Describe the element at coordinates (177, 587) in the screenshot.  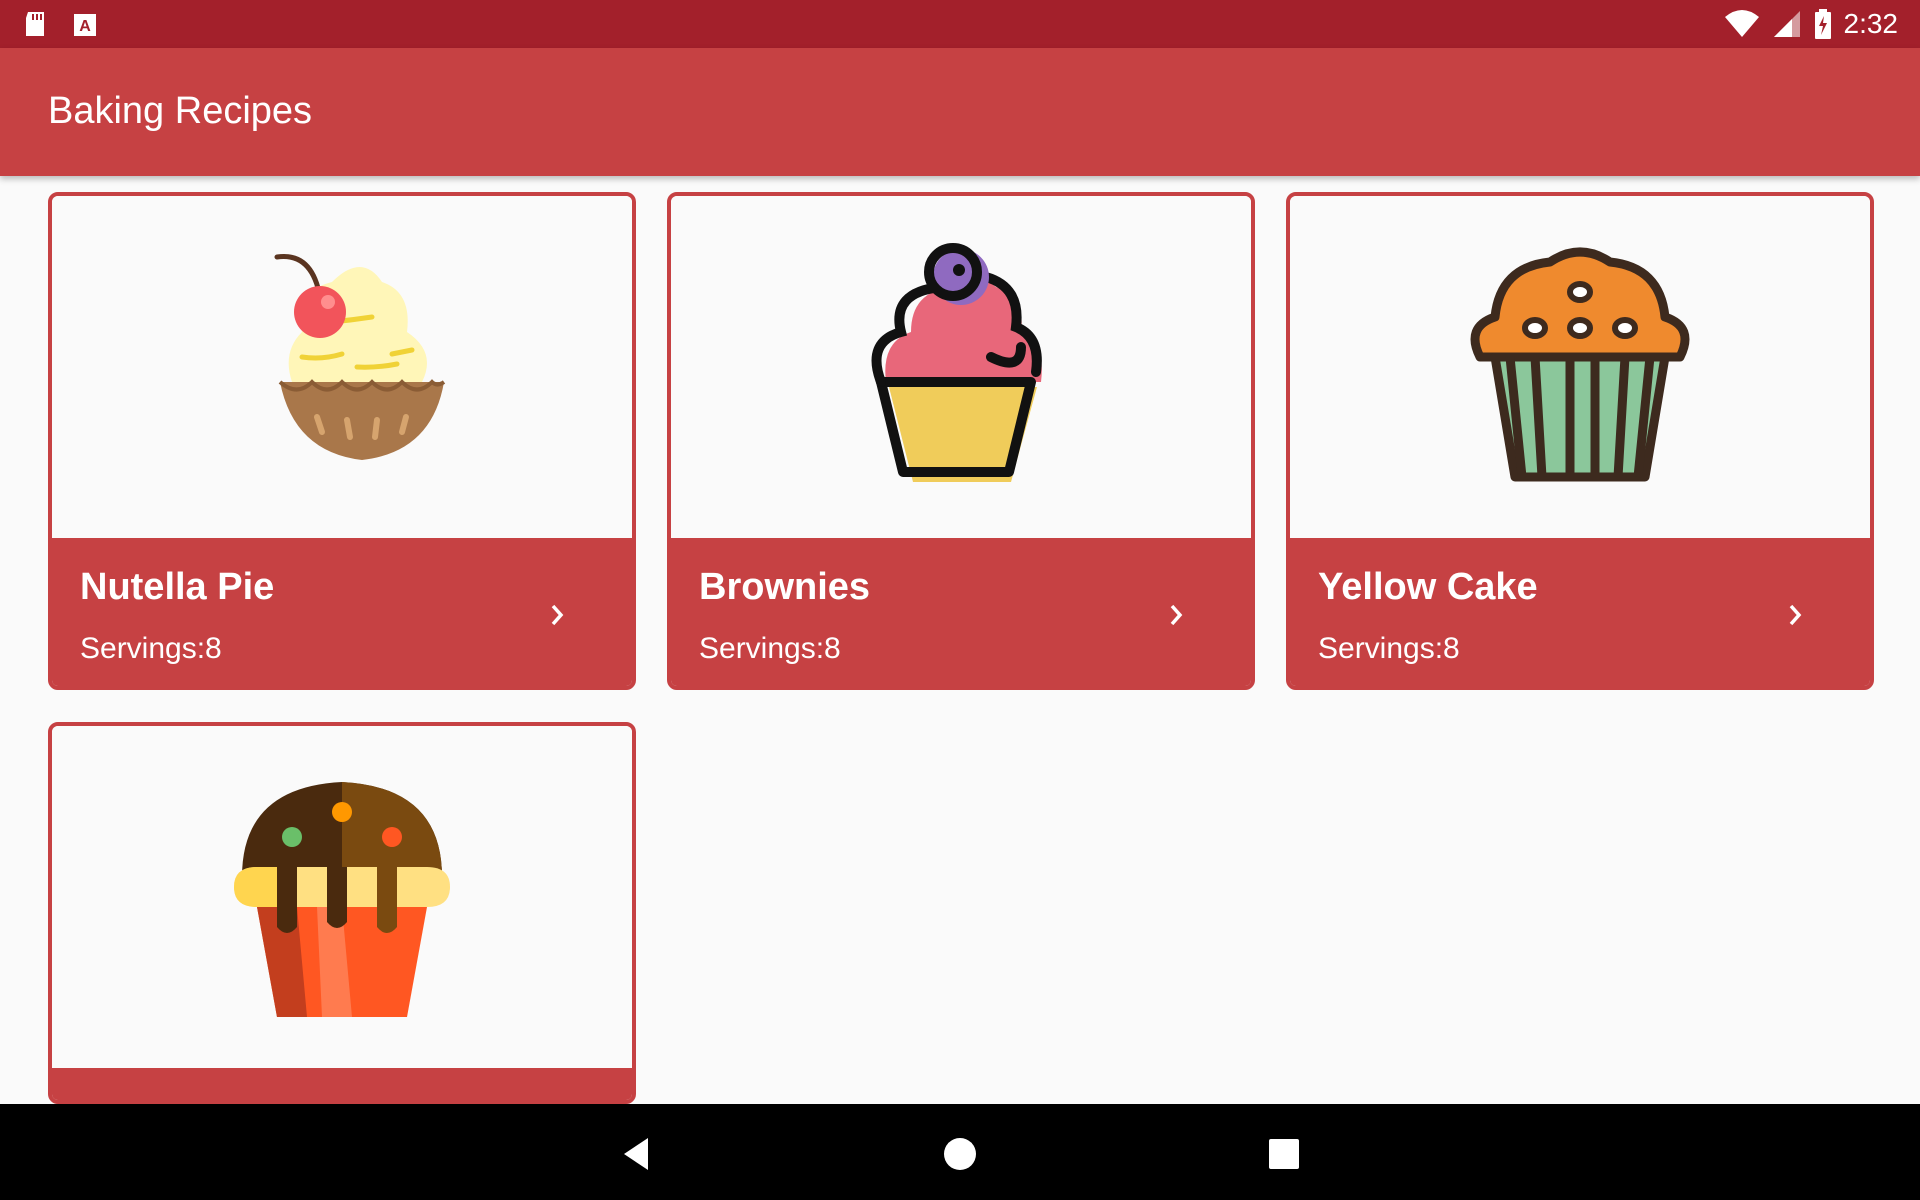
I see `recipe-name: Nutella Pie` at that location.